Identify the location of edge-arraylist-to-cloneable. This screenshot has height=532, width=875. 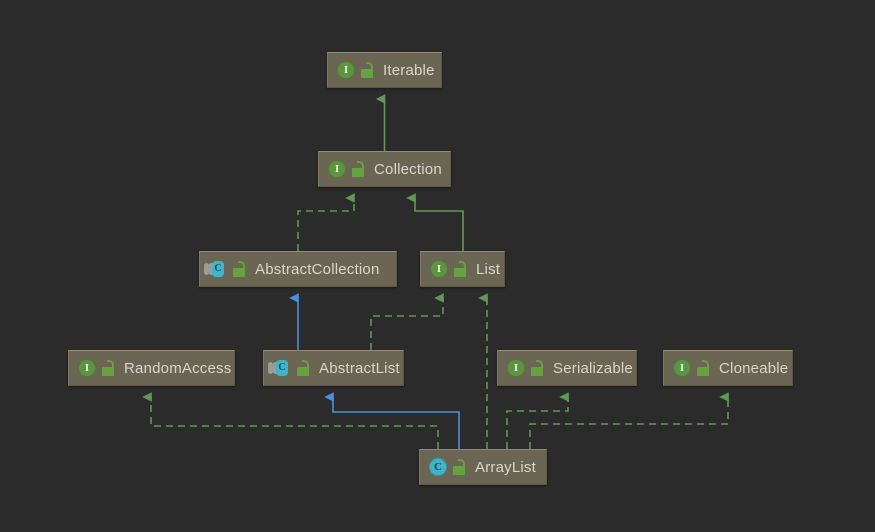
(629, 420).